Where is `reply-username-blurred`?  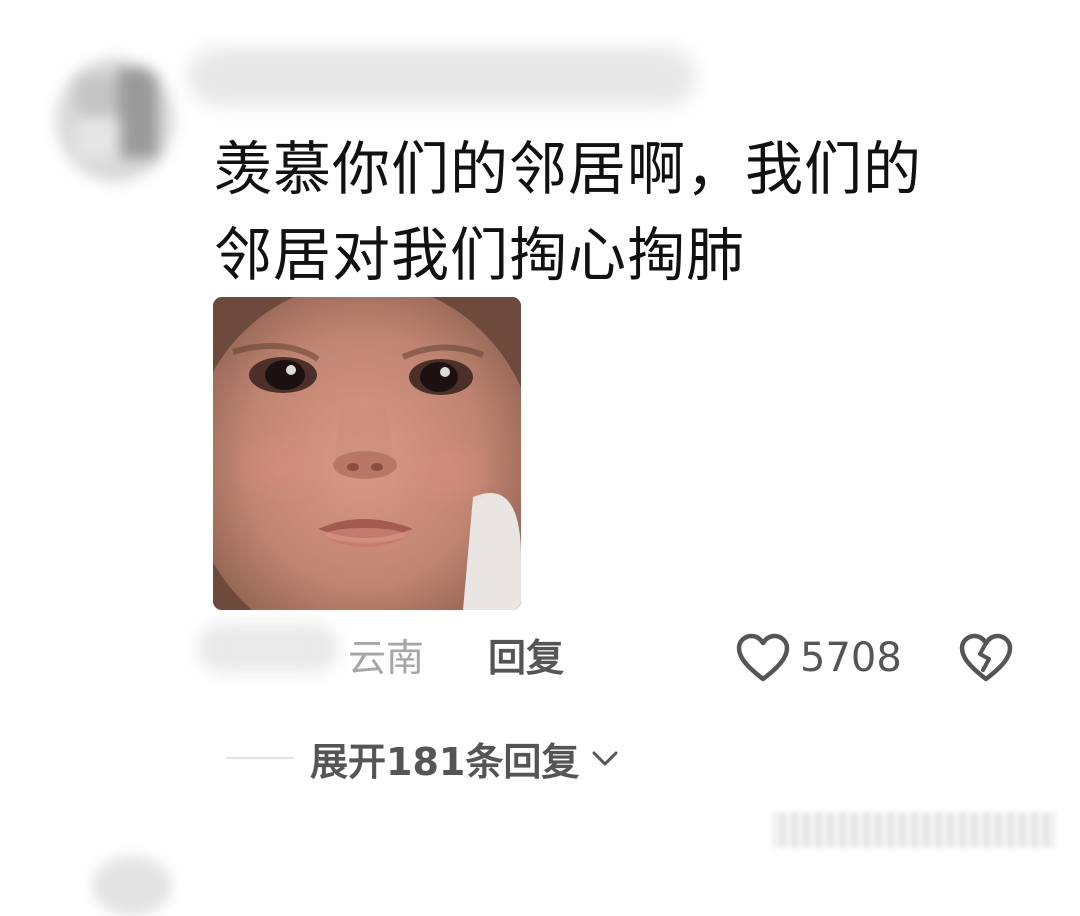 reply-username-blurred is located at coordinates (268, 648).